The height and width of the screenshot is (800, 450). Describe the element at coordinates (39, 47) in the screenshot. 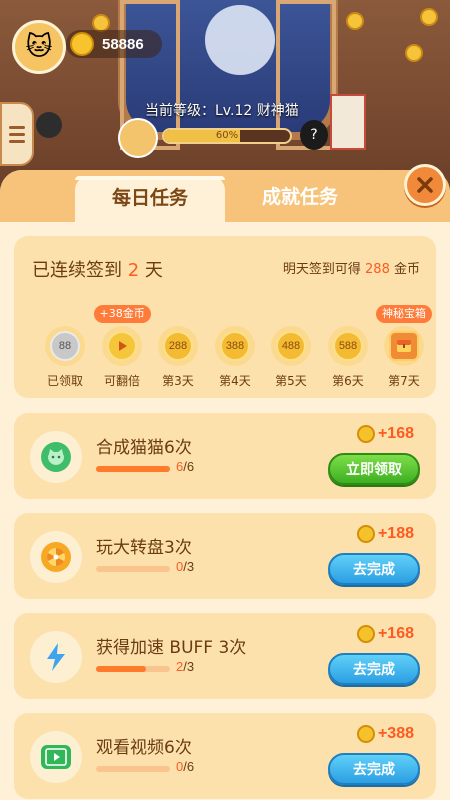

I see `avatar: 🐱` at that location.